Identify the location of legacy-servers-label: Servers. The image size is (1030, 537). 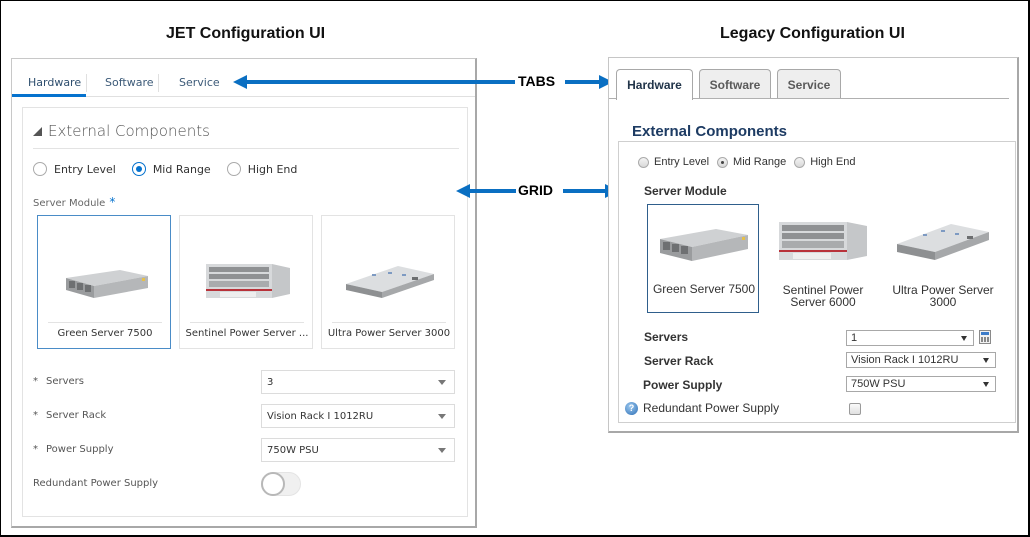
(666, 337).